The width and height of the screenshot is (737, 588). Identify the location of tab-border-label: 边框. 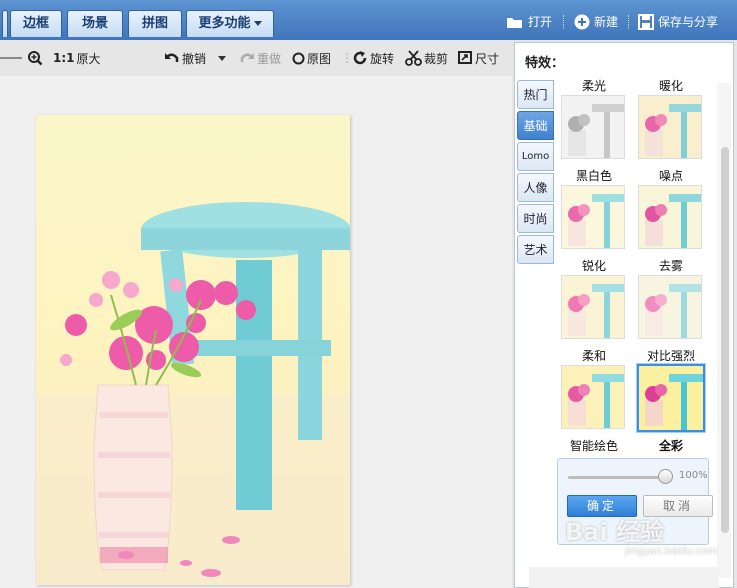
(35, 23).